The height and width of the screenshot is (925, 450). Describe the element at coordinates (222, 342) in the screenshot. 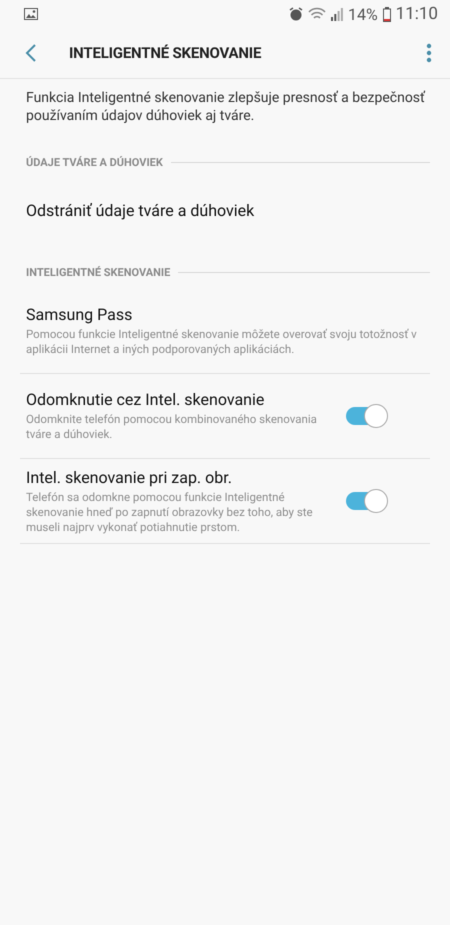

I see `setting-summary: Pomocou funkcie Inteligentné skenovanie môžete overovať svoju totožnosť v aplikácii Internet a iných podporovaných aplikáciách.` at that location.